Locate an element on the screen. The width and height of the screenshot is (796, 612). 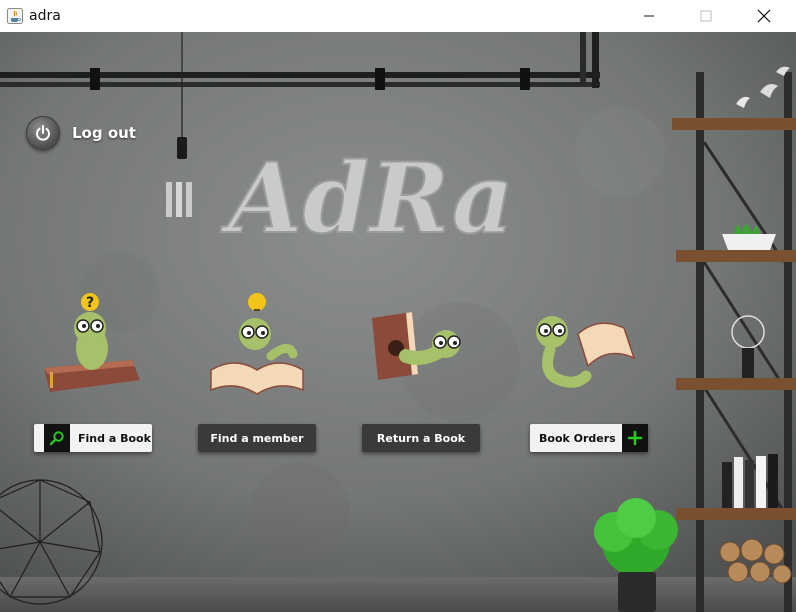
minimize-button is located at coordinates (649, 16).